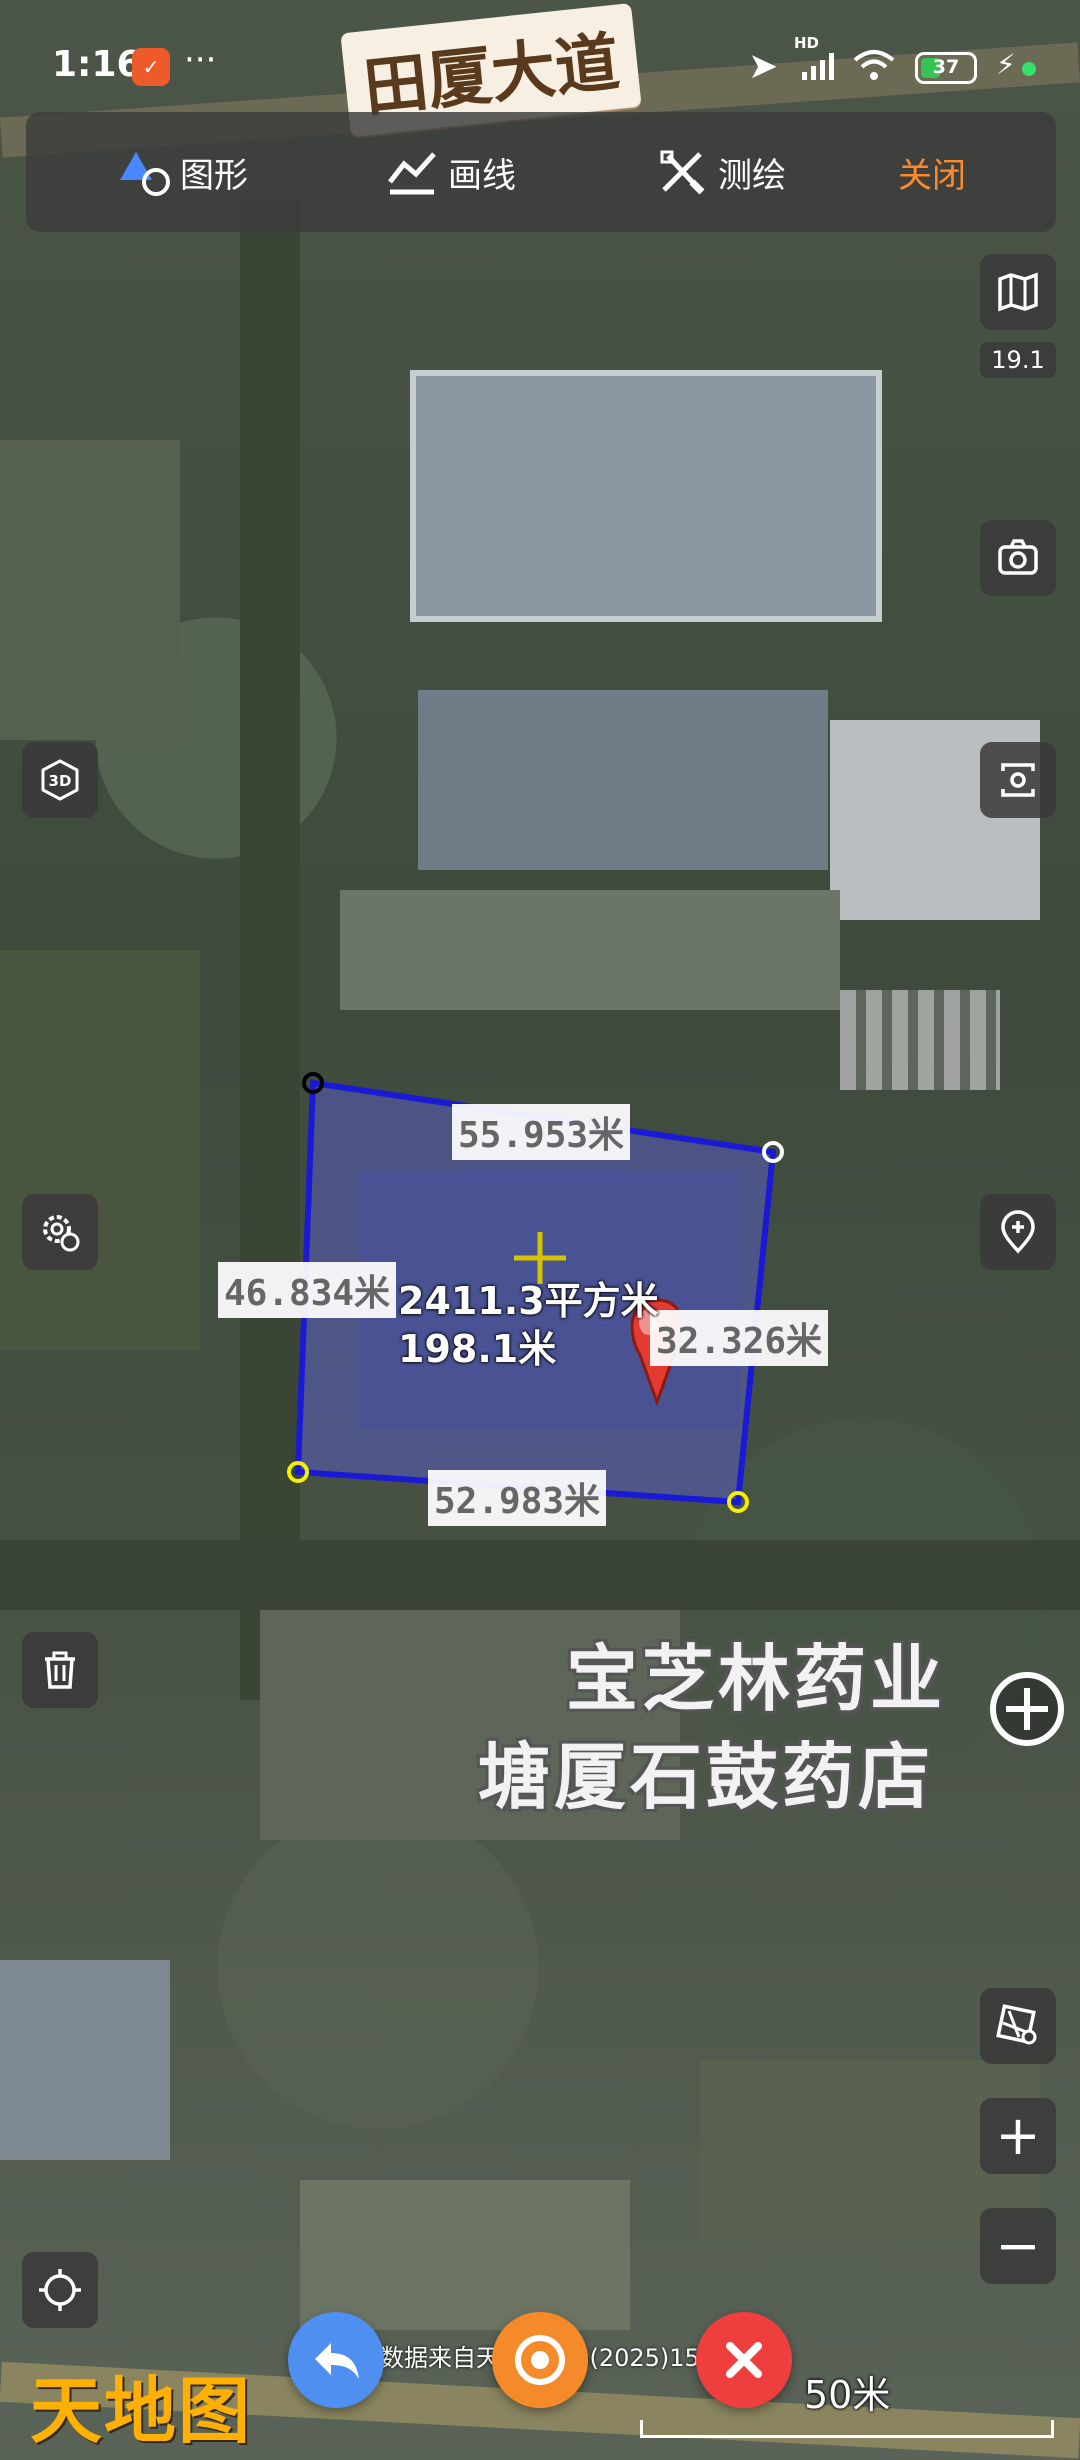 The height and width of the screenshot is (2460, 1080). What do you see at coordinates (541, 172) in the screenshot?
I see `measure-toolbar: 图形 画线 测绘 关闭` at bounding box center [541, 172].